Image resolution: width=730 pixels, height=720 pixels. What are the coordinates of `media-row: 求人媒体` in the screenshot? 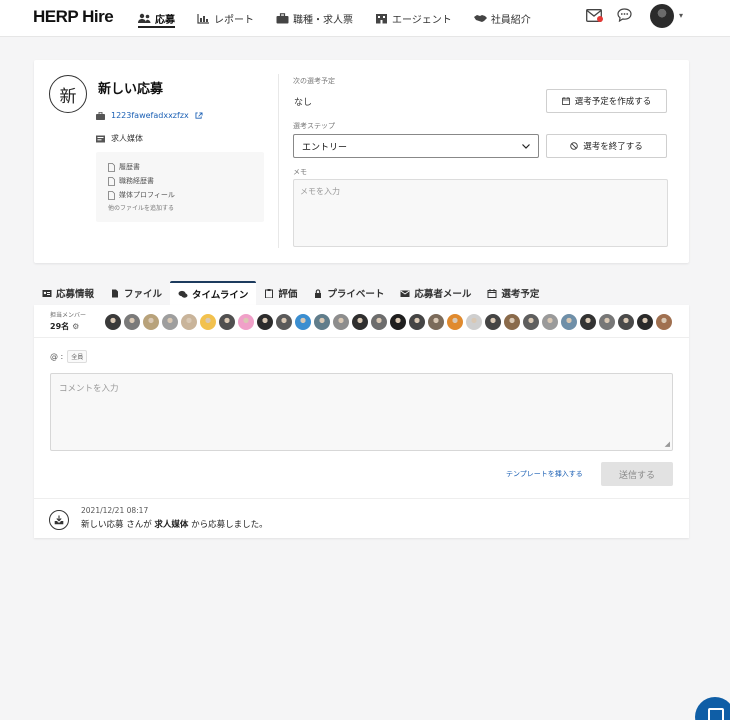 It's located at (119, 138).